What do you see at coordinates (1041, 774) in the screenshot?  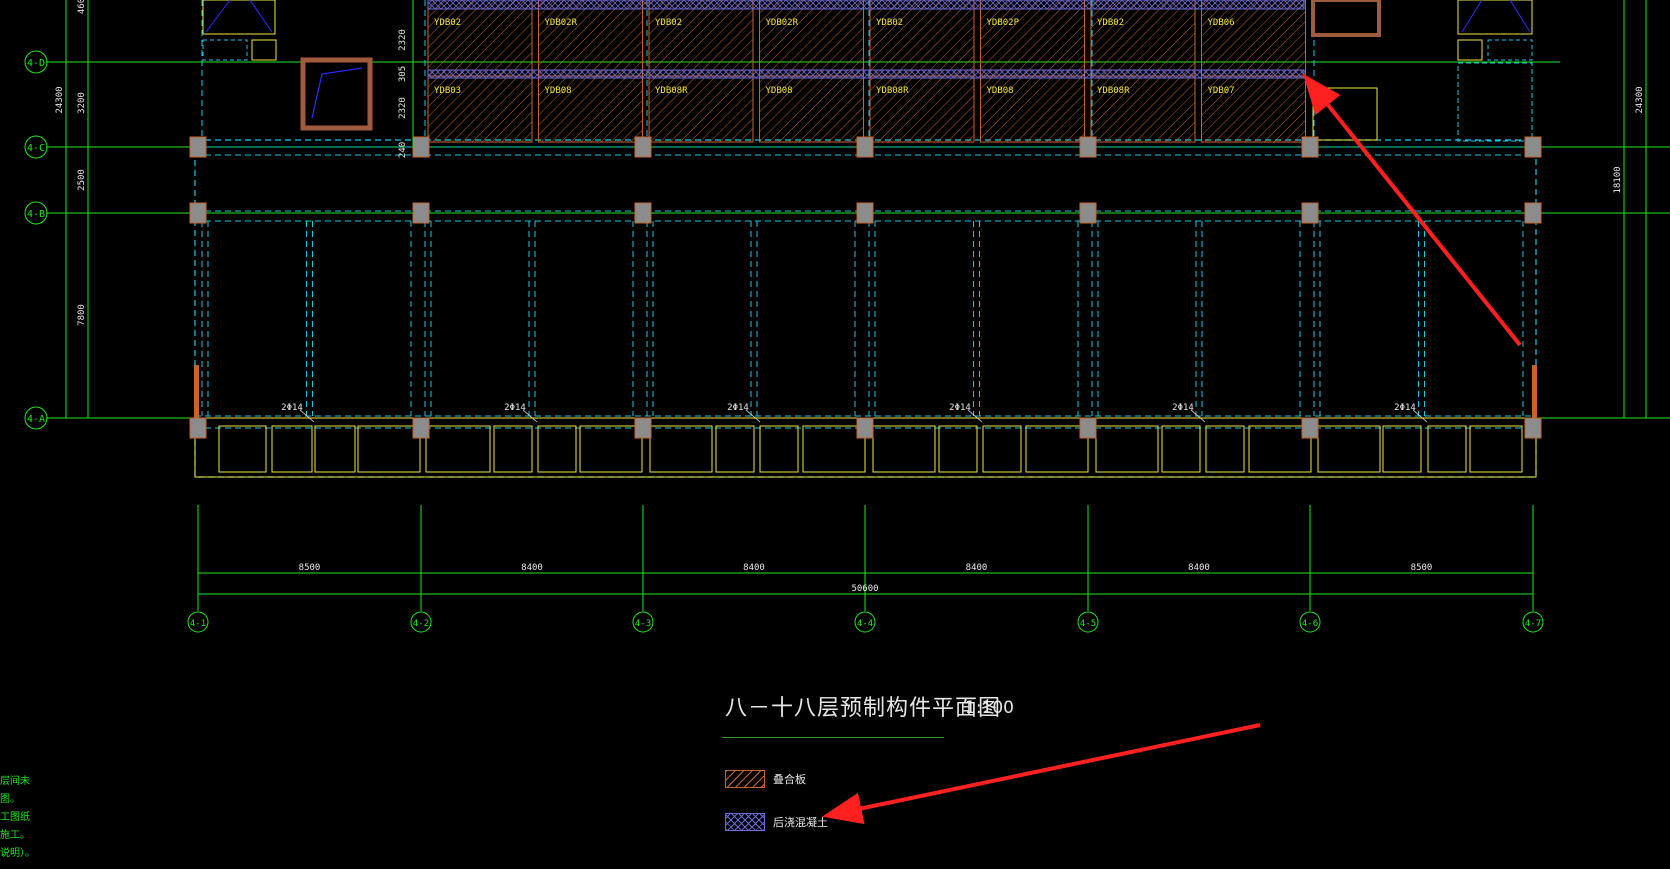 I see `annotation-arrow` at bounding box center [1041, 774].